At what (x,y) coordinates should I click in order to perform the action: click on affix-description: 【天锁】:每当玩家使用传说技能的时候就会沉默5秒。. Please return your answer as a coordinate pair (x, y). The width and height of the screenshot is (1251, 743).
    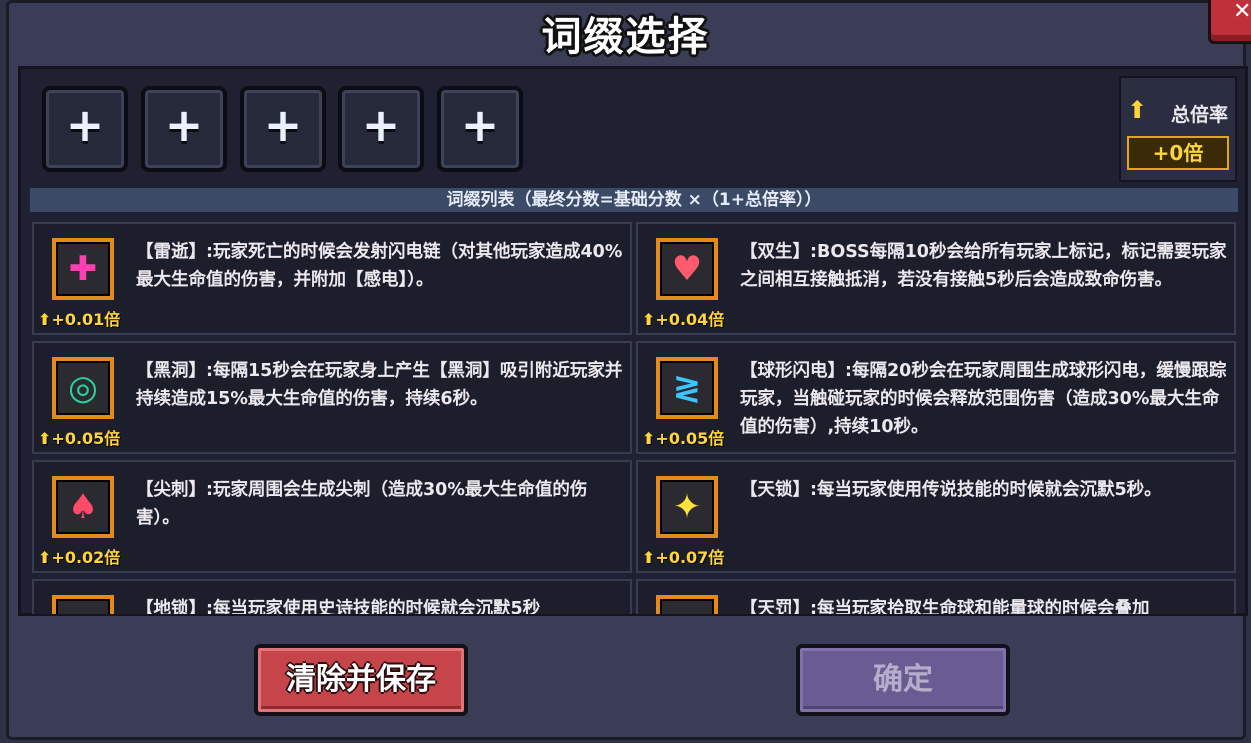
    Looking at the image, I should click on (951, 490).